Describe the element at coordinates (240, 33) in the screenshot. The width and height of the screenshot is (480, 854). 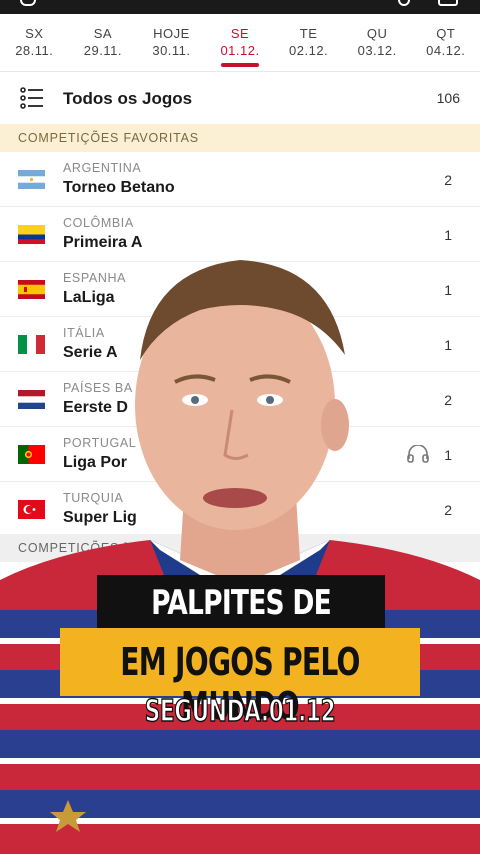
I see `day-label: SE` at that location.